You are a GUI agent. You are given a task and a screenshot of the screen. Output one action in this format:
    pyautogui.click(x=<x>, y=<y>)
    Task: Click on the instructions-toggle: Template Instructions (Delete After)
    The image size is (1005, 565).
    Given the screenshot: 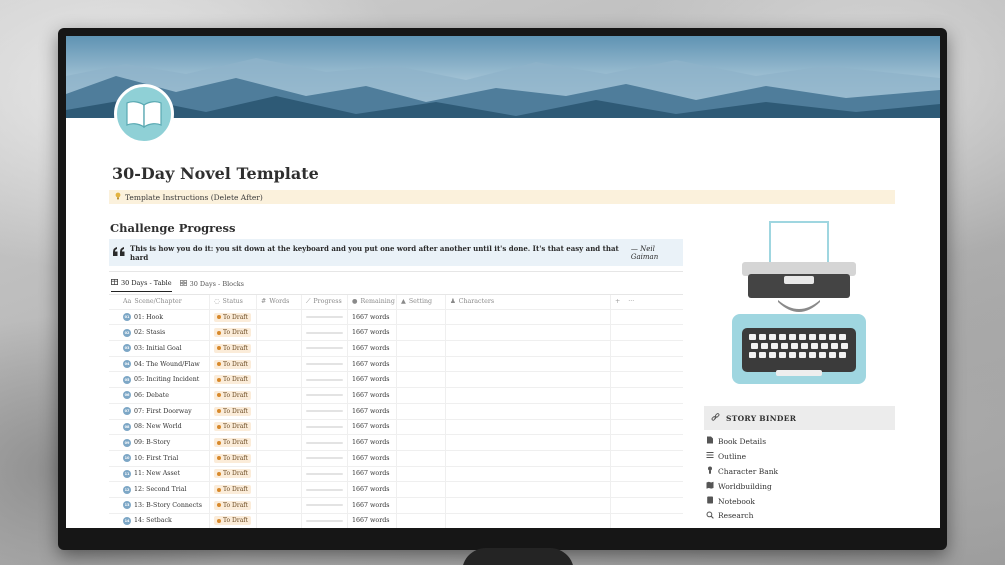 What is the action you would take?
    pyautogui.click(x=502, y=197)
    